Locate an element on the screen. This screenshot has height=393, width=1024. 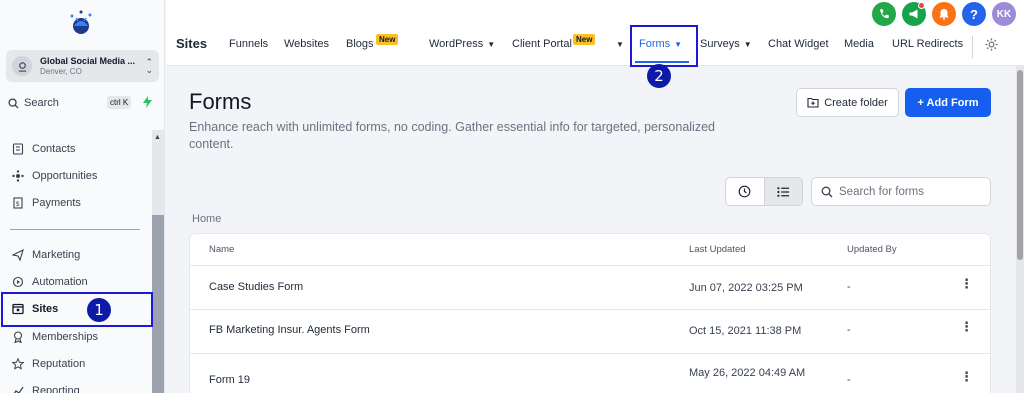
user-avatar: KK is located at coordinates (1004, 14).